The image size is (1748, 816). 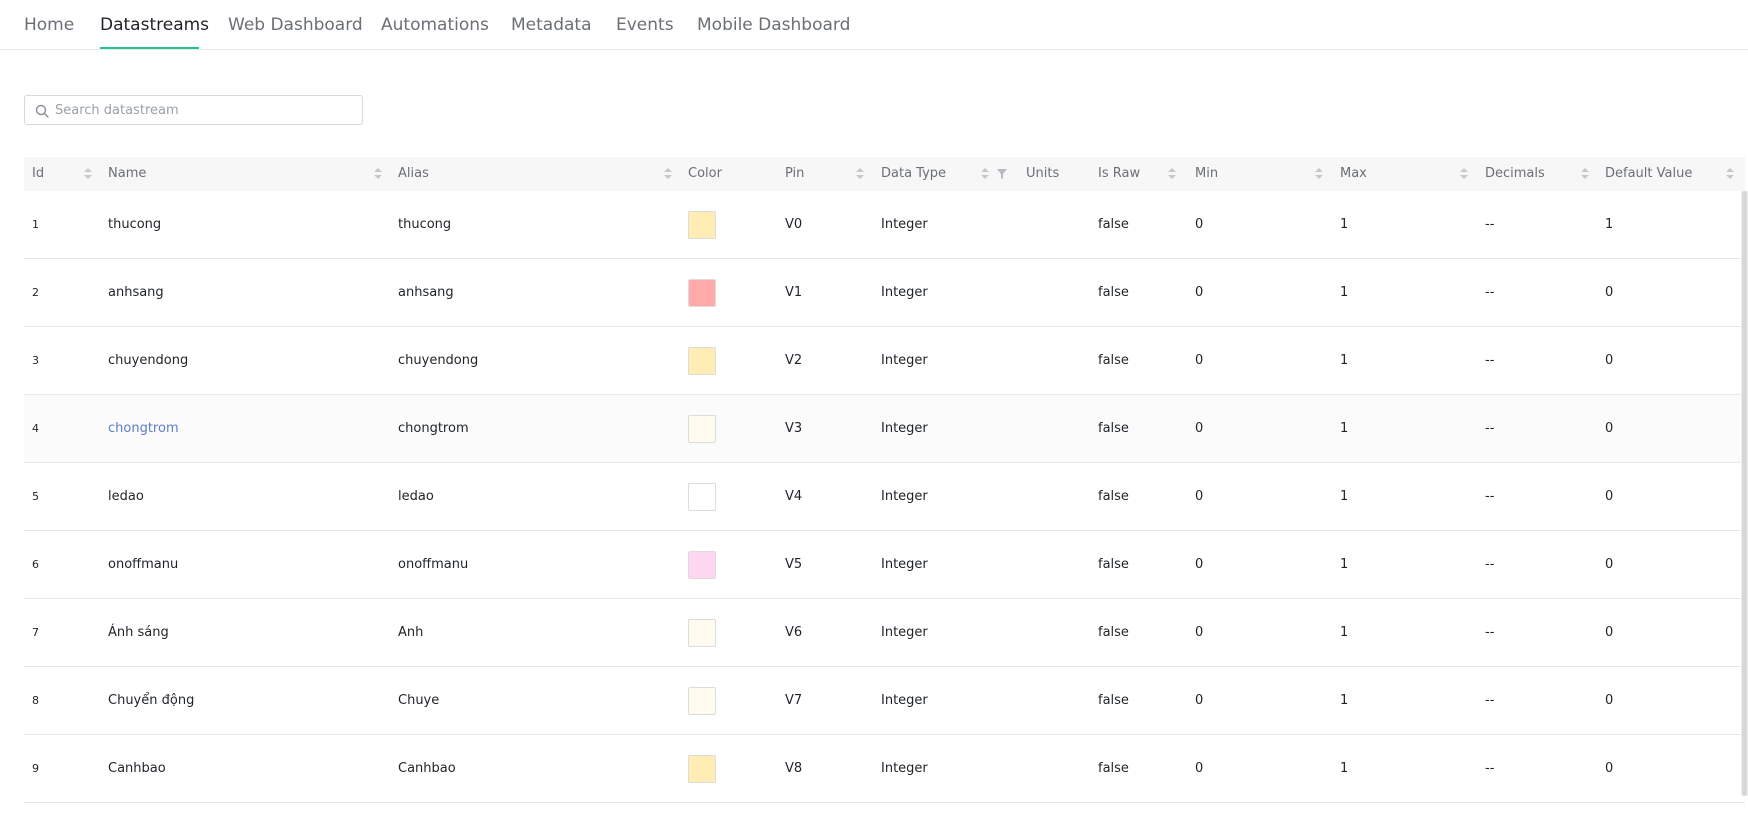 I want to click on table-row: 3 chuyendong chuyendong V2 Integer false 0 1 -- 0, so click(x=884, y=361).